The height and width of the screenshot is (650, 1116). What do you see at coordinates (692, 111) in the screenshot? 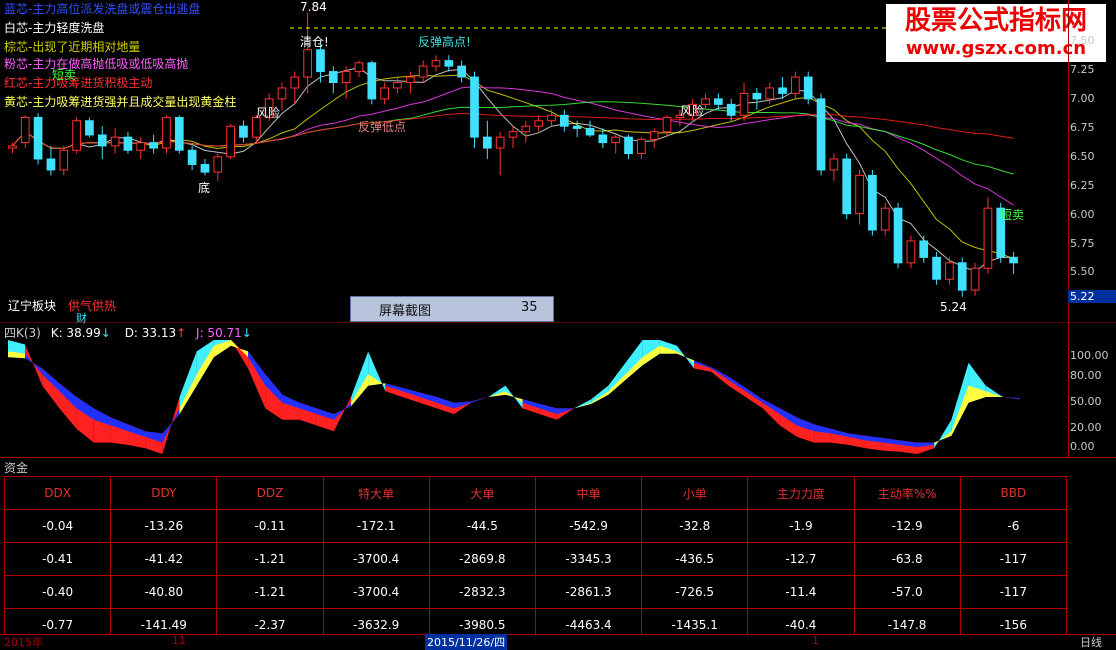
I see `risk-label-2: 风险` at bounding box center [692, 111].